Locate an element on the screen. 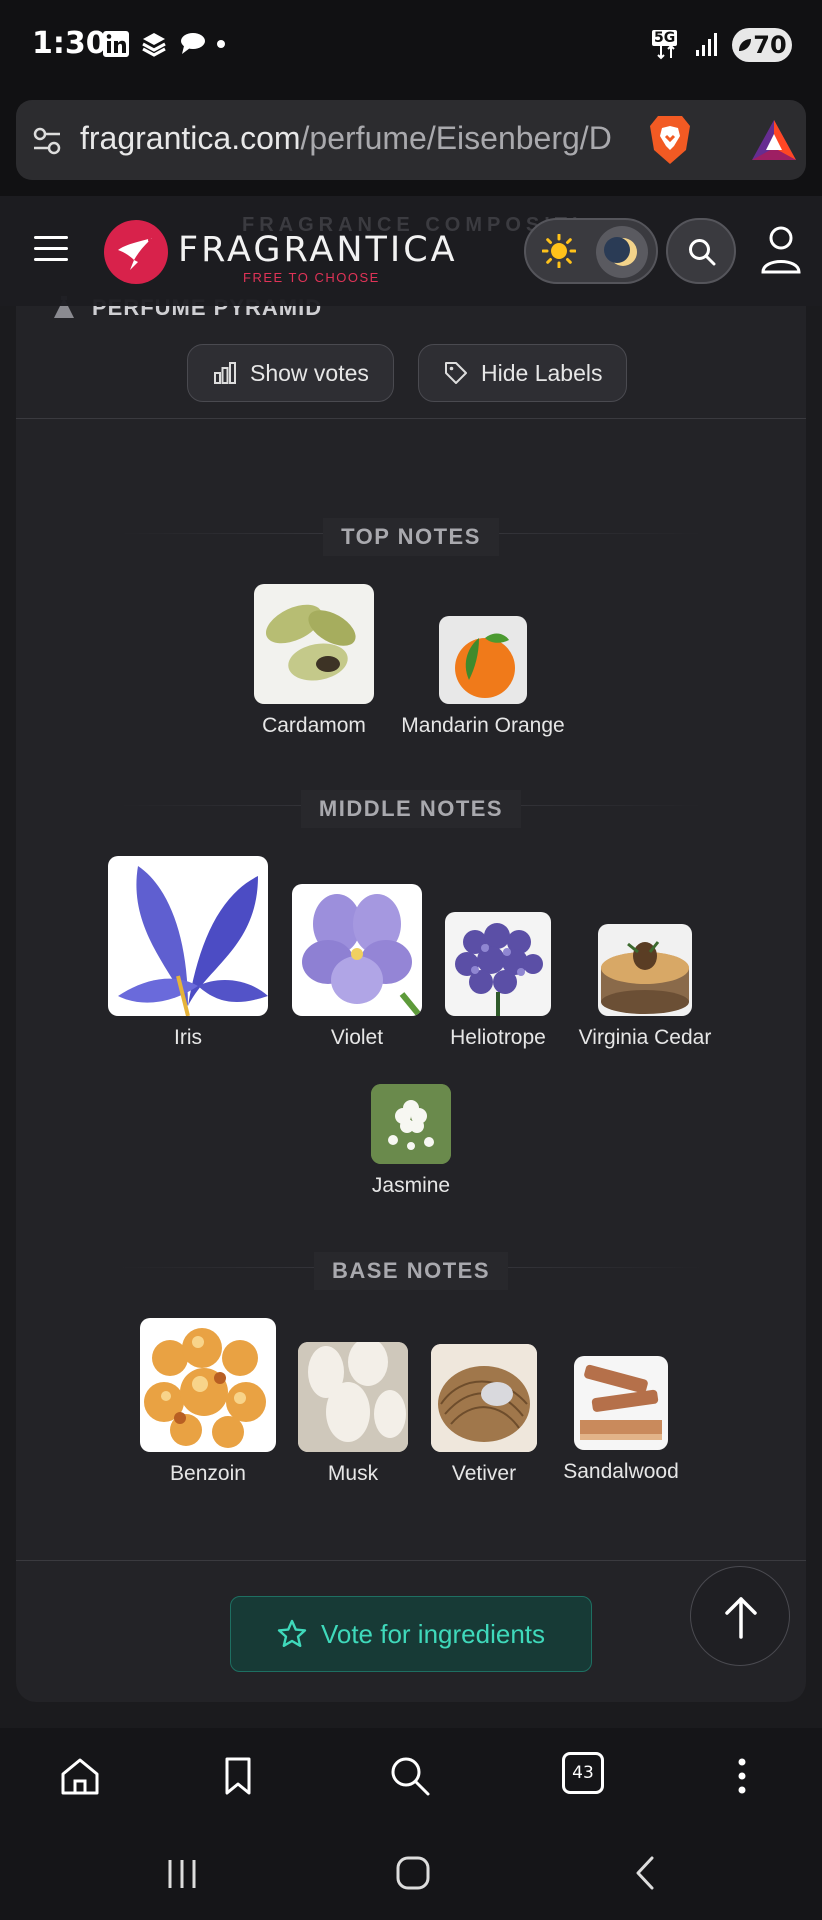  note-musk: Musk is located at coordinates (353, 1414).